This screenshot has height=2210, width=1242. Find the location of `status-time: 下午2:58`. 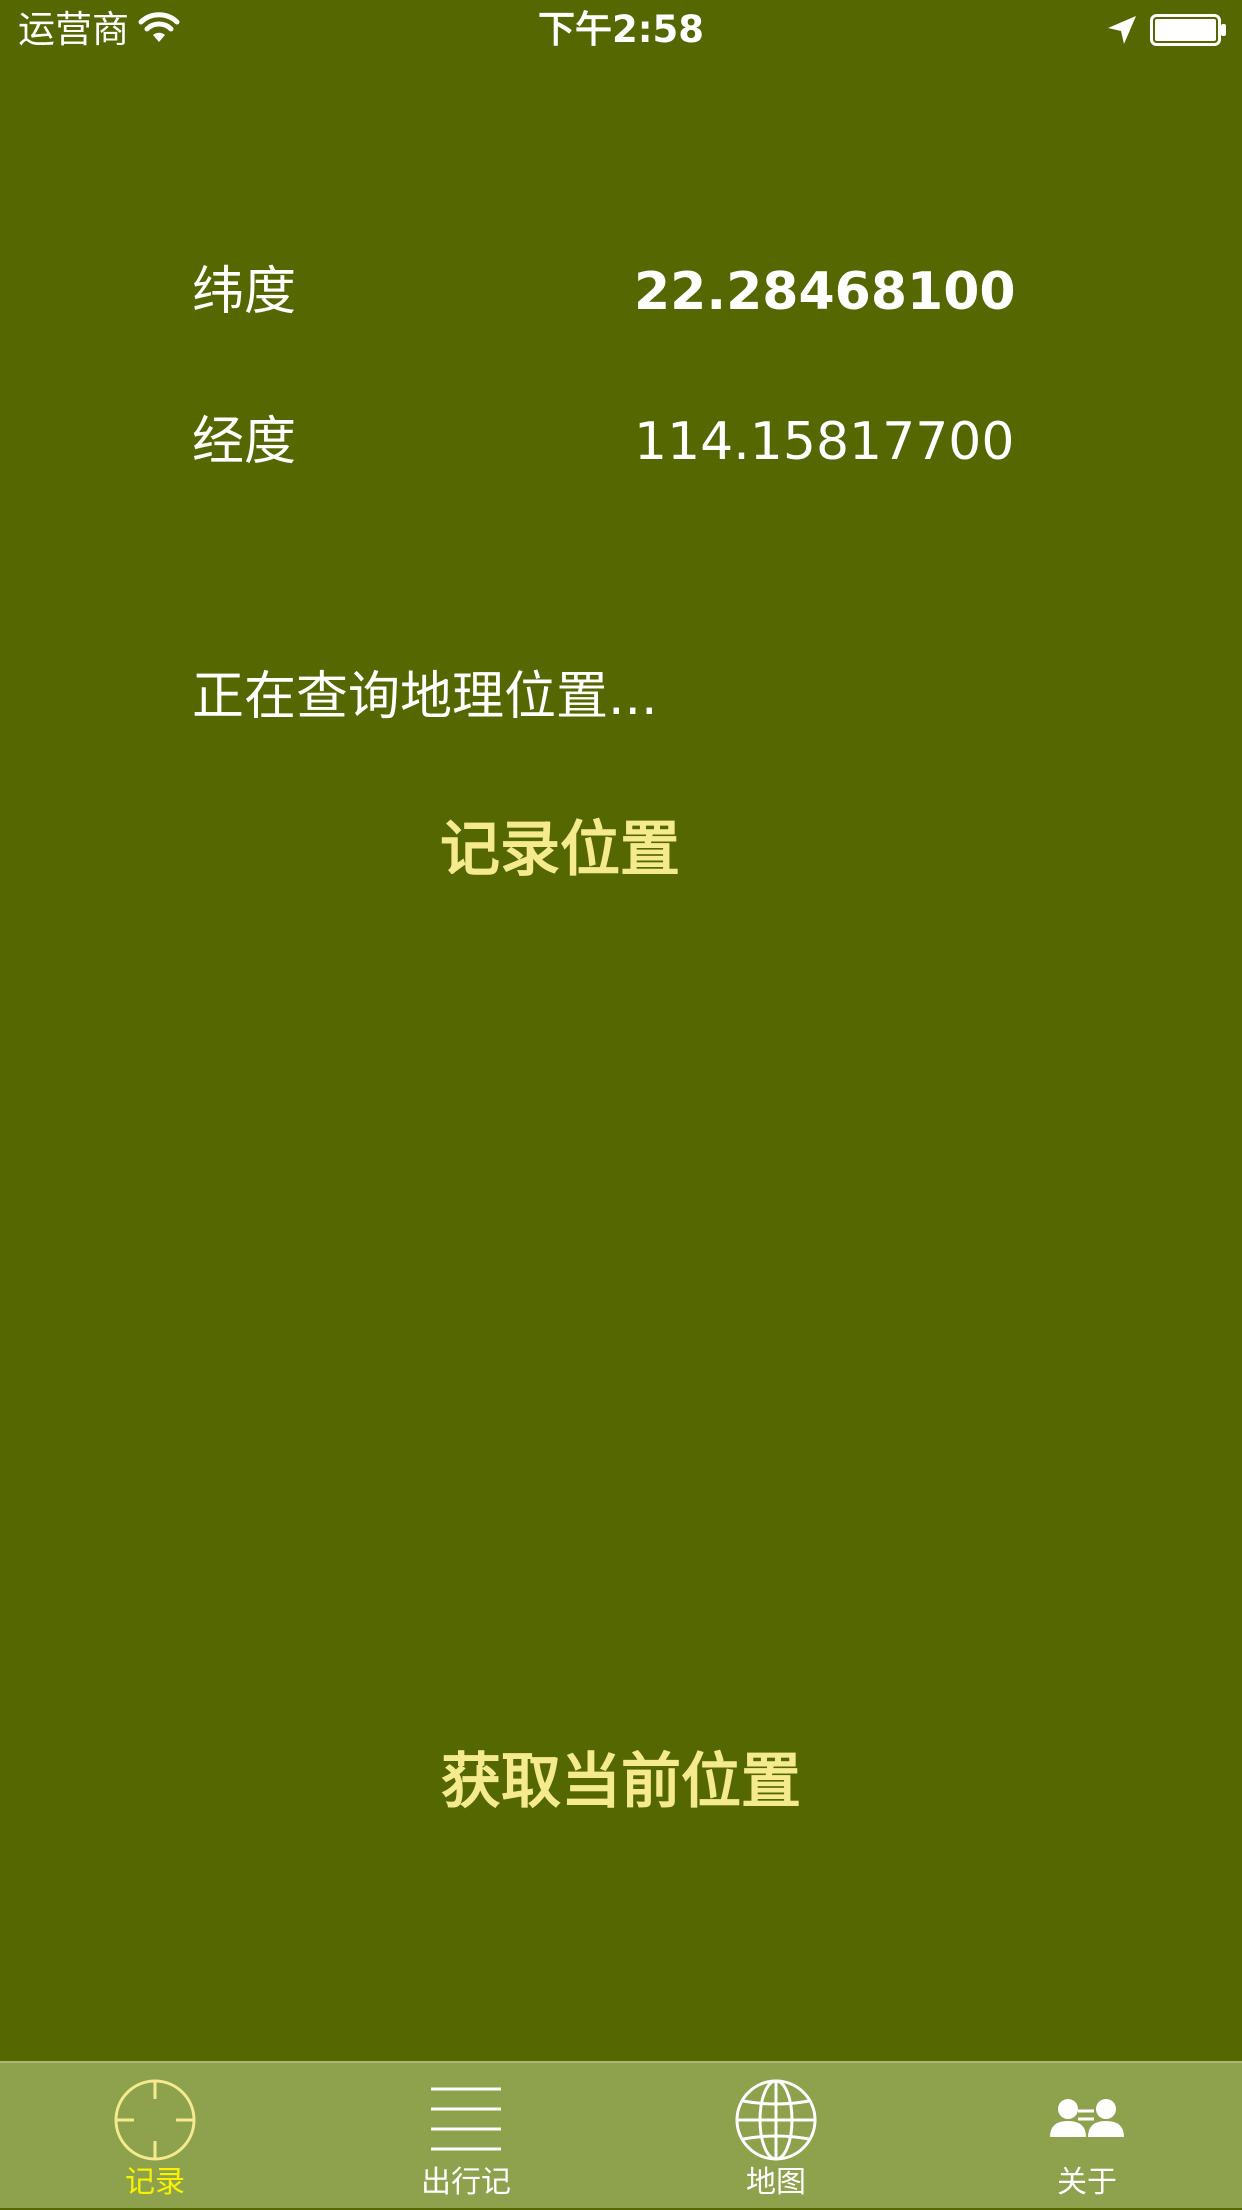

status-time: 下午2:58 is located at coordinates (621, 29).